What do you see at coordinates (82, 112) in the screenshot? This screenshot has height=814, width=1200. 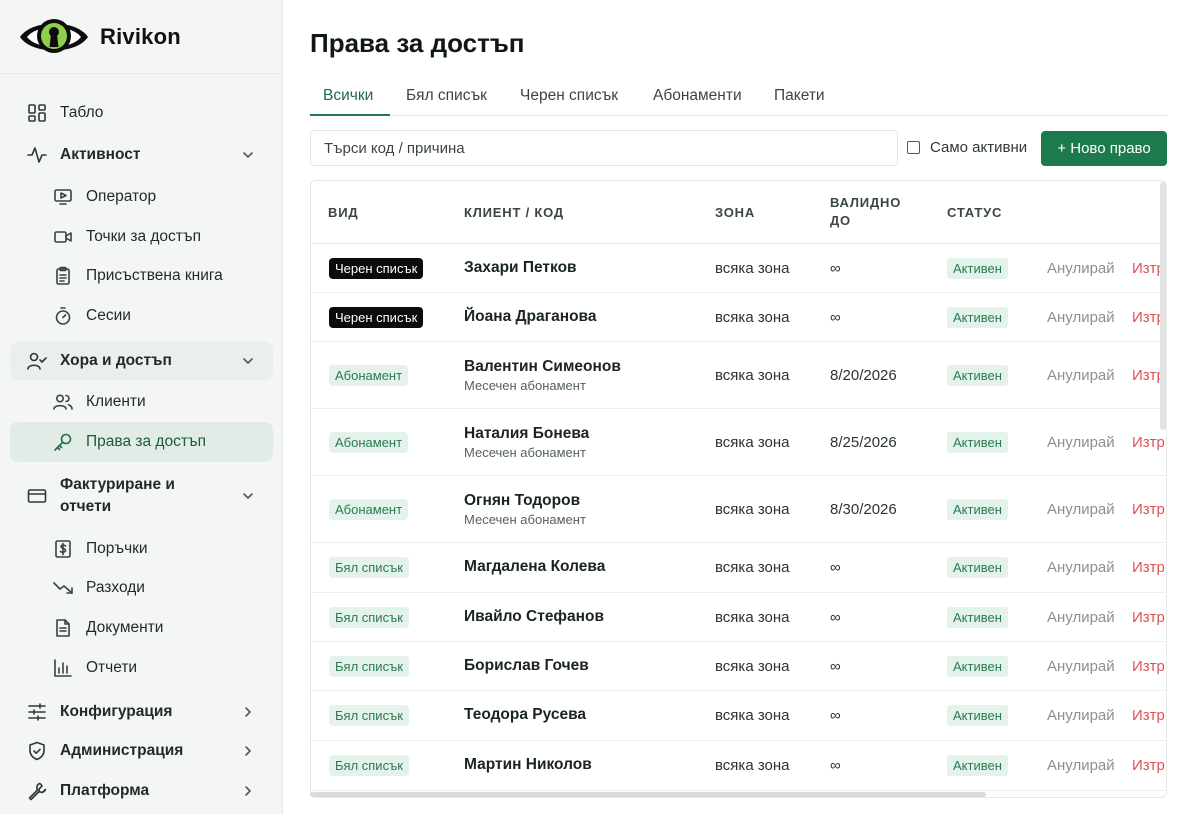 I see `sidebar-item-label: Табло` at bounding box center [82, 112].